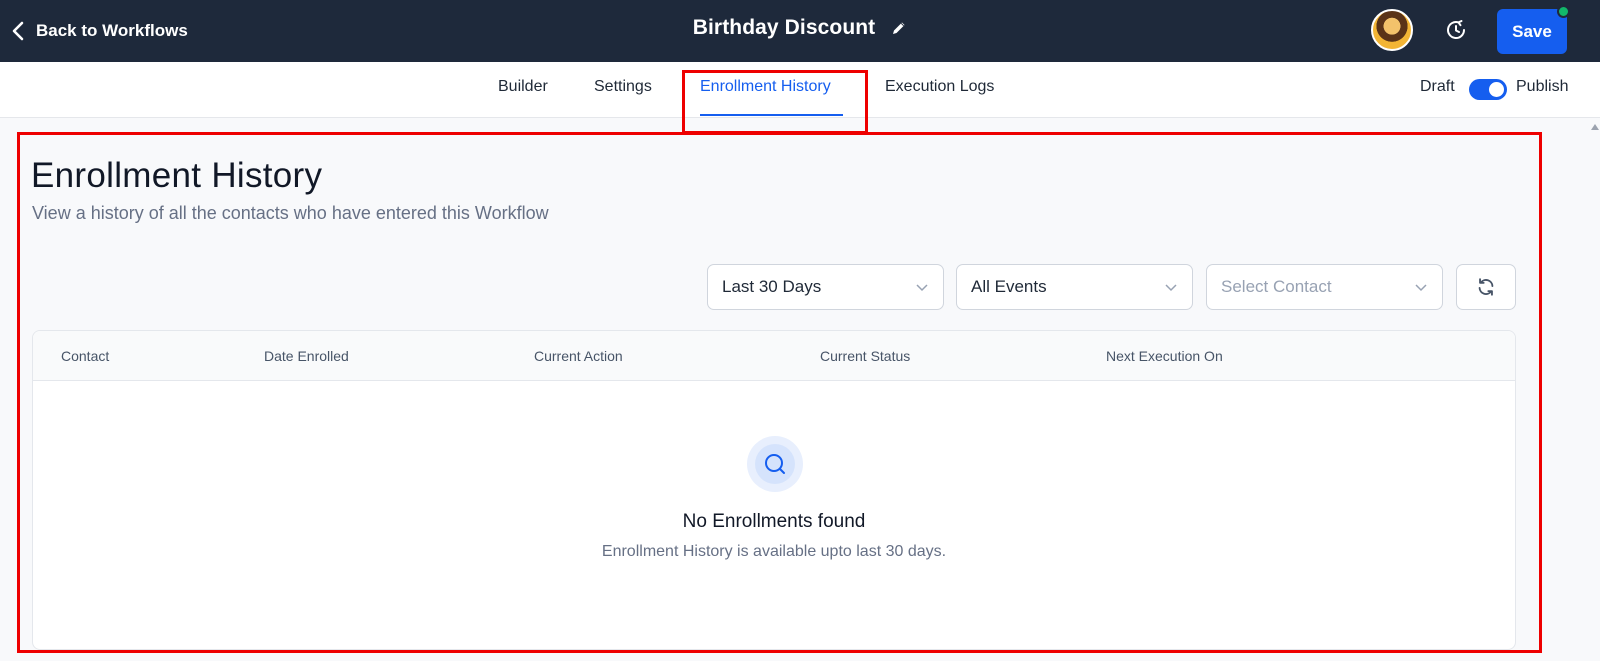  I want to click on column-header-current-status: Current Status, so click(865, 356).